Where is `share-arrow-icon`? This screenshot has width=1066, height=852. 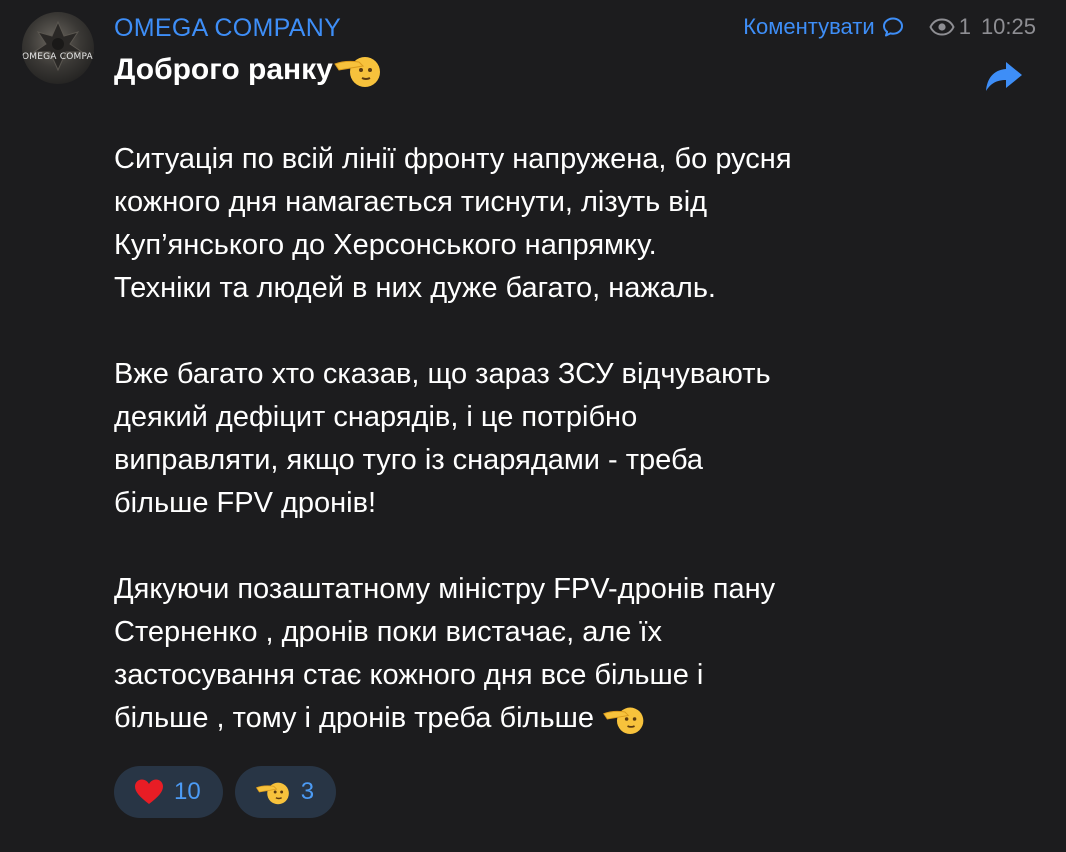 share-arrow-icon is located at coordinates (1004, 76).